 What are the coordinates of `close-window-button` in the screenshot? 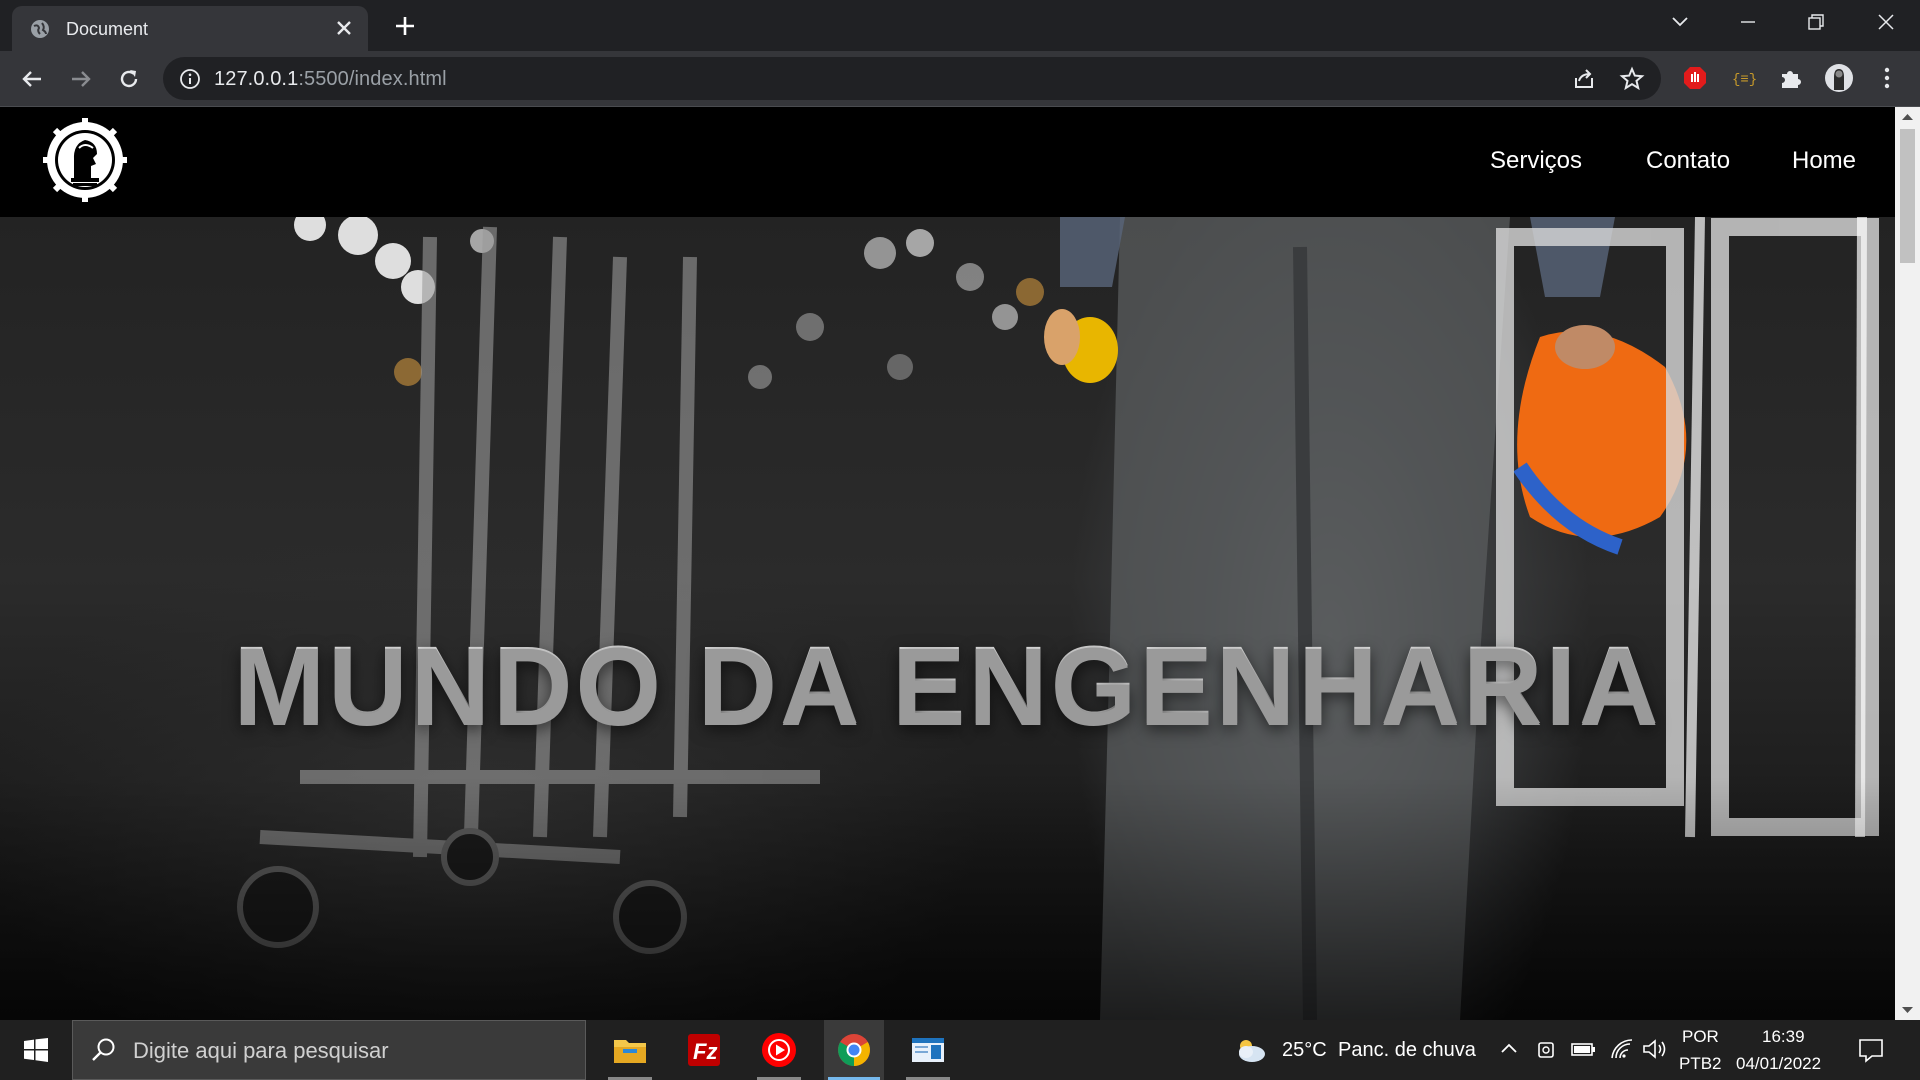 It's located at (1886, 22).